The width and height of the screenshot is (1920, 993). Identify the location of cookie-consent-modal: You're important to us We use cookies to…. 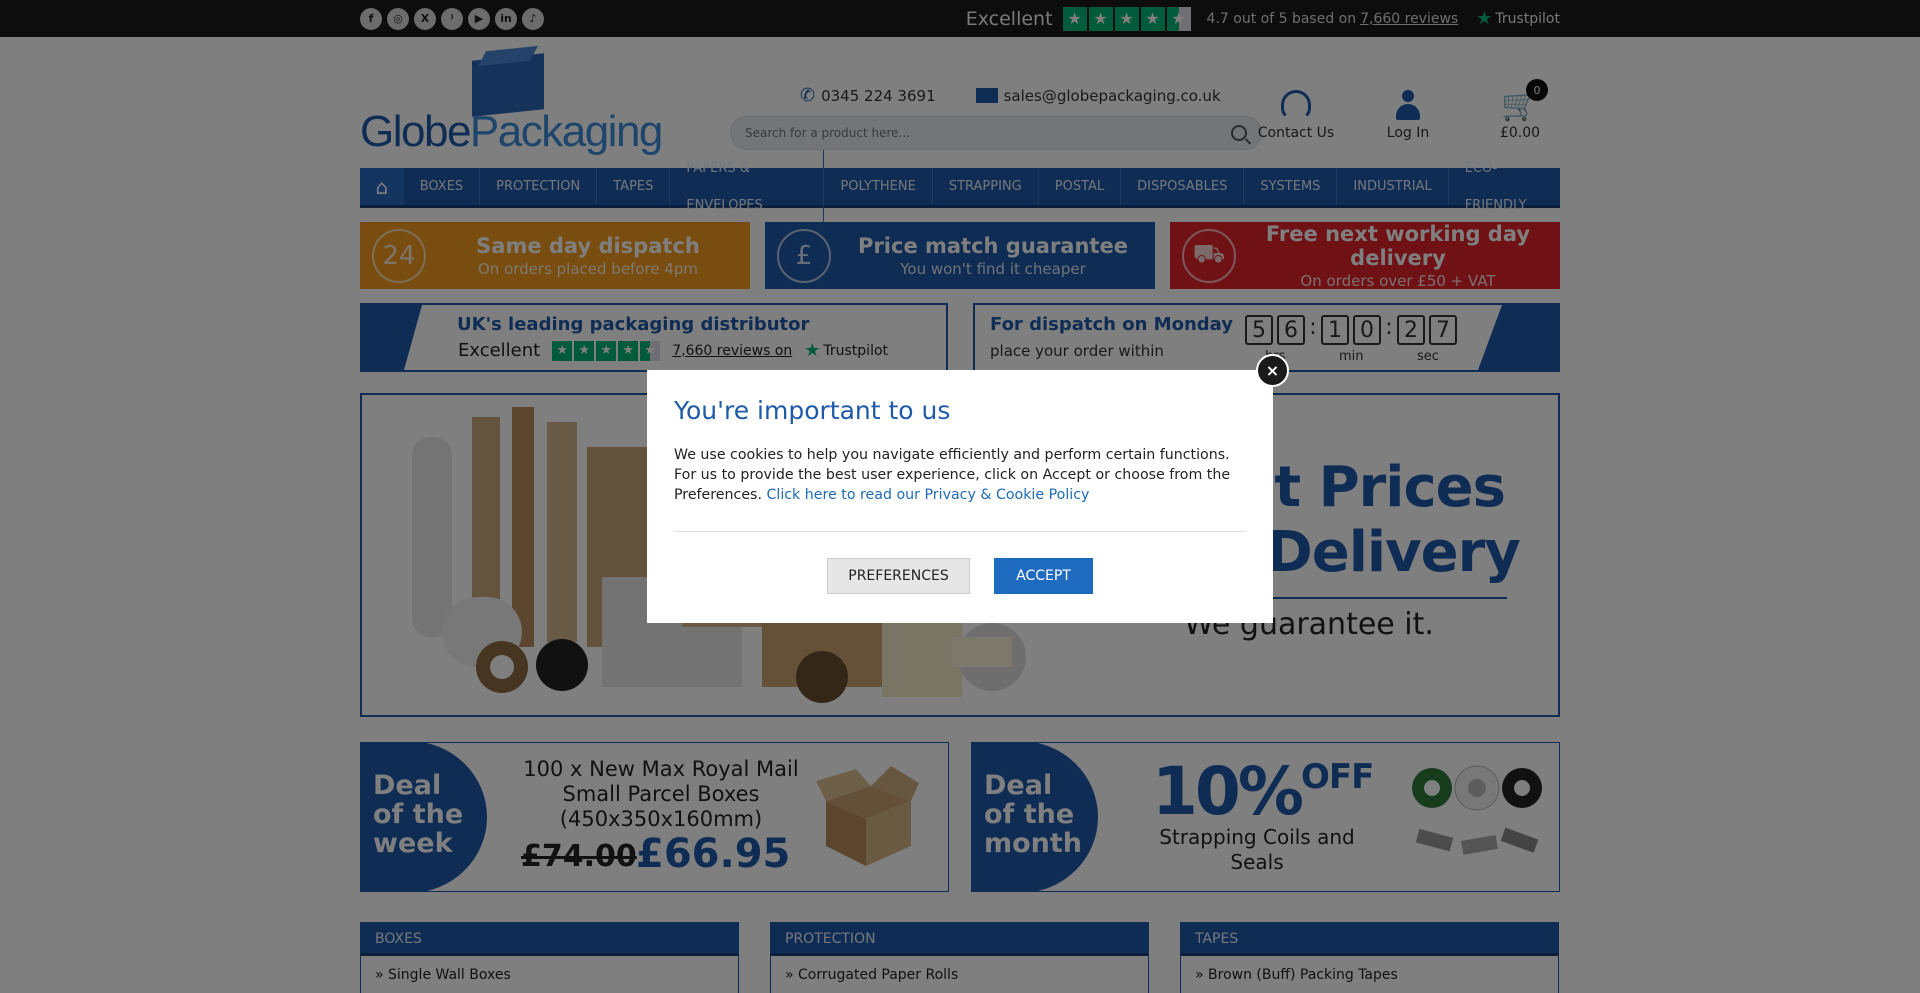
(960, 496).